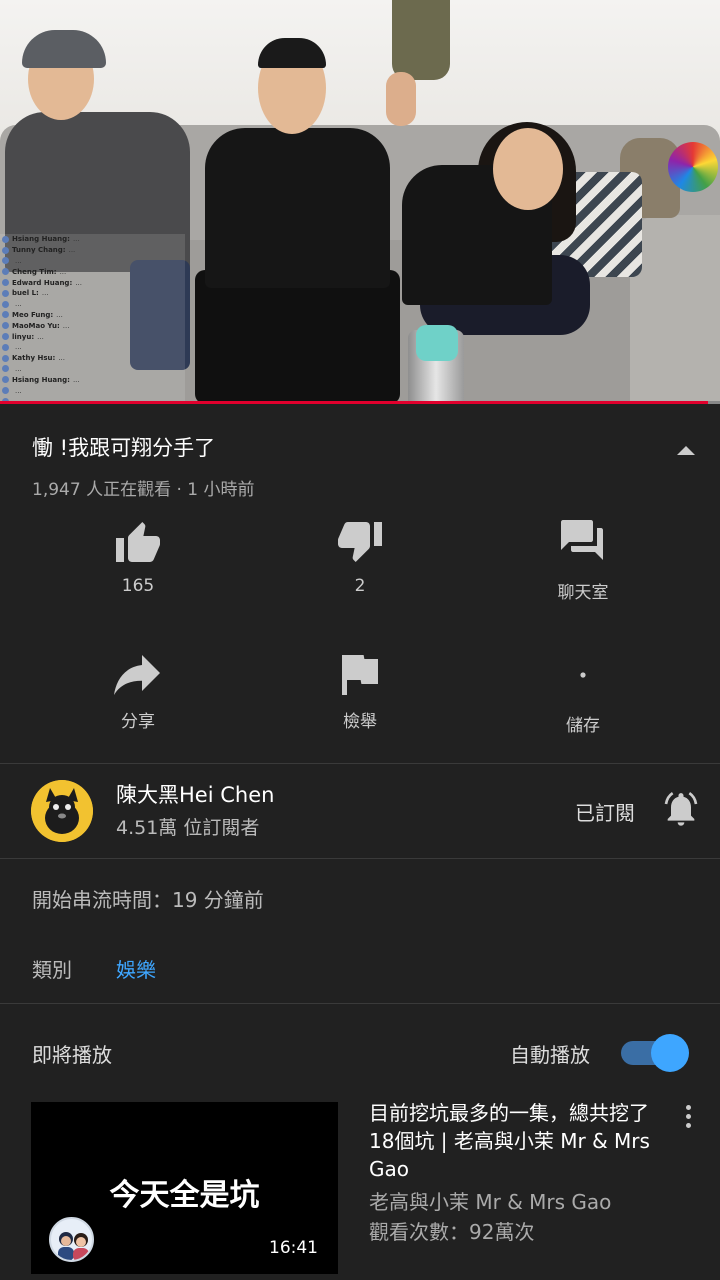  I want to click on subscribed-button: 已訂閱, so click(605, 811).